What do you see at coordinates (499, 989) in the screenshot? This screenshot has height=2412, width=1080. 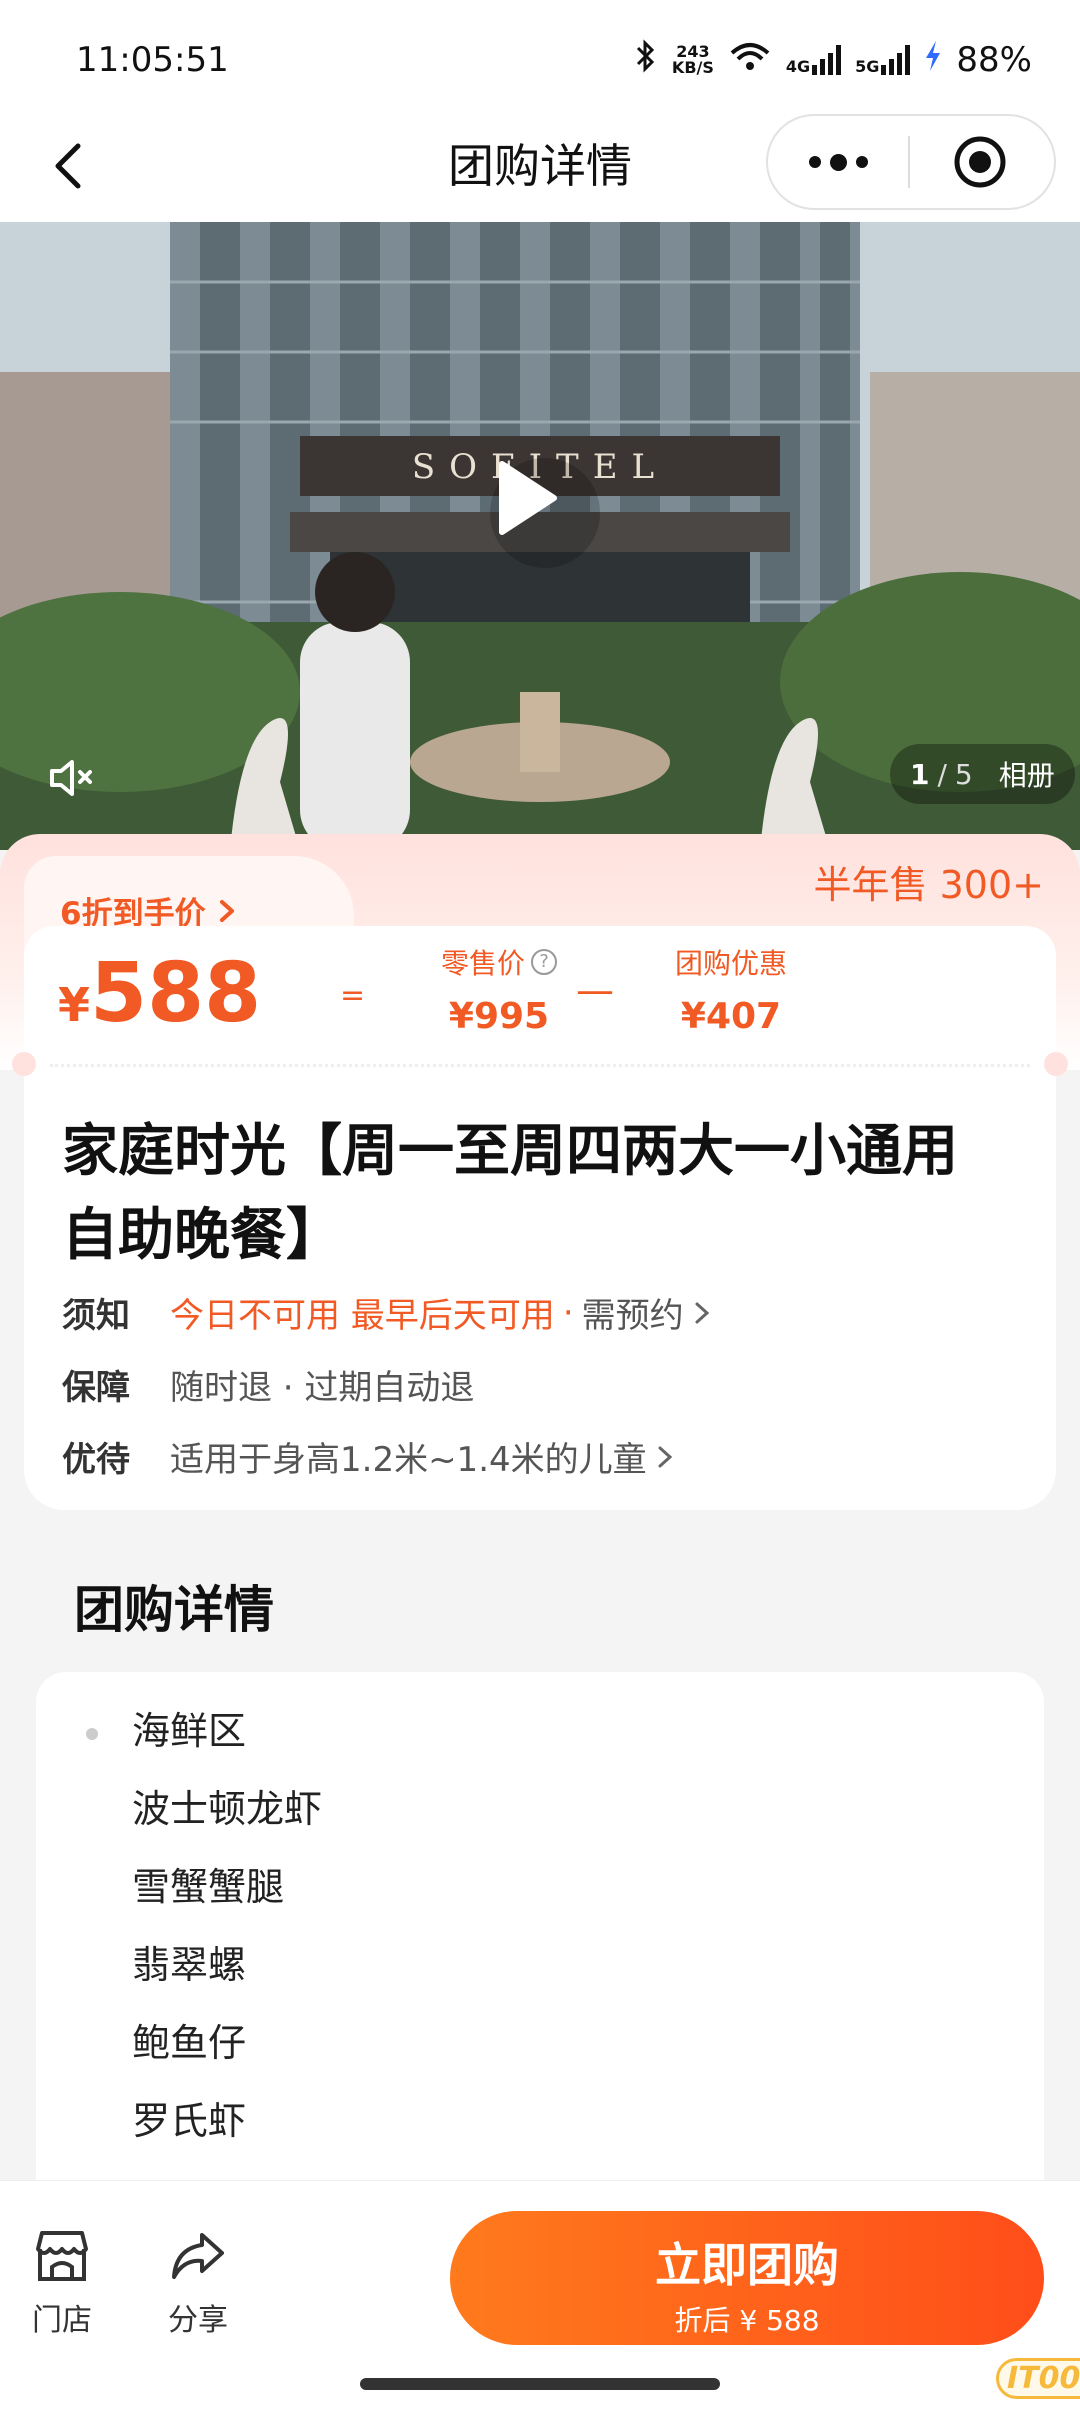 I see `retail-price: 零售价? ¥995` at bounding box center [499, 989].